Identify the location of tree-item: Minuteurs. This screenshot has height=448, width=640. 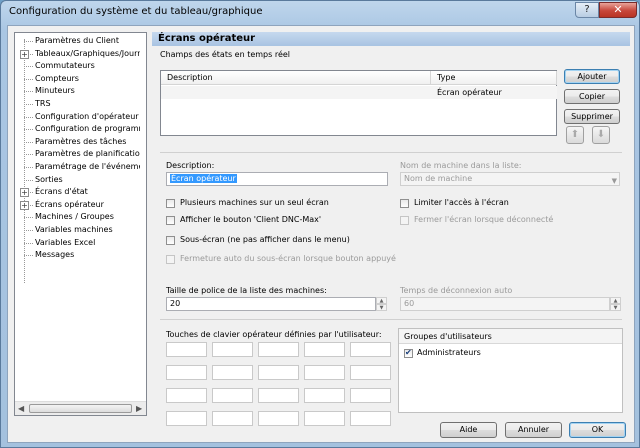
(77, 91).